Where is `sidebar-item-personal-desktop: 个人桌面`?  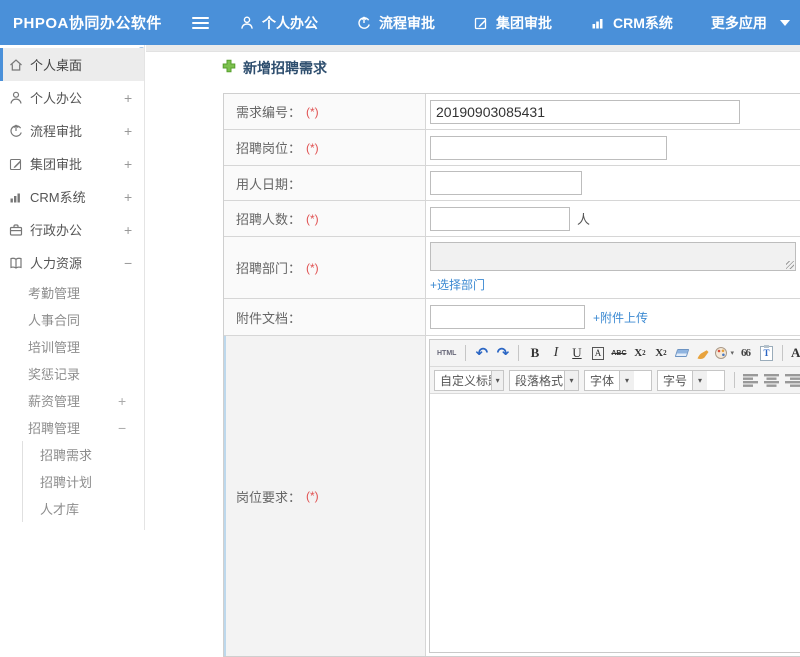
sidebar-item-personal-desktop: 个人桌面 is located at coordinates (72, 64).